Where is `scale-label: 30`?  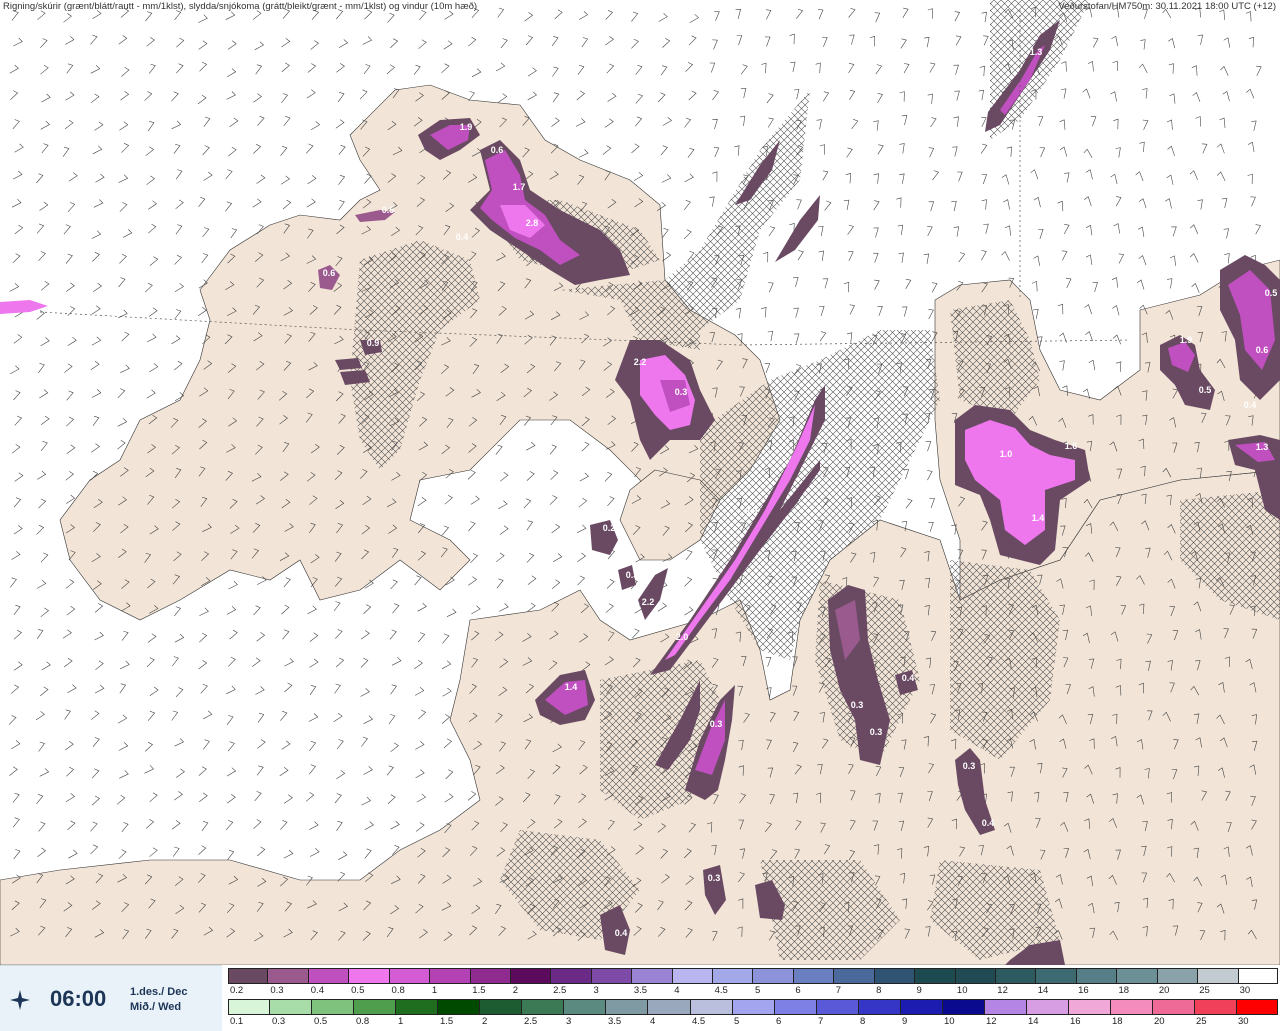
scale-label: 30 is located at coordinates (1245, 990).